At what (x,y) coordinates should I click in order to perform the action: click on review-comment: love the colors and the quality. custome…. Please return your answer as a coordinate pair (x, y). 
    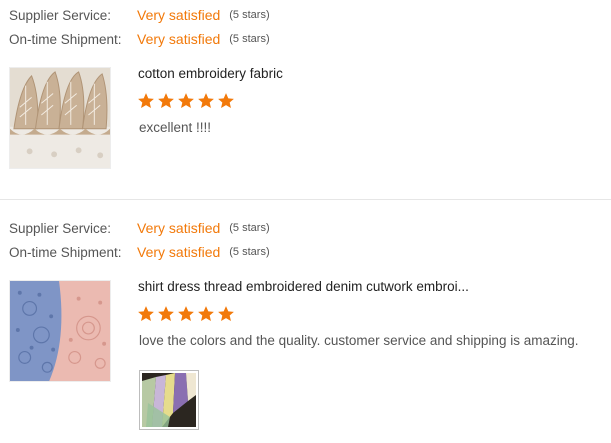
    Looking at the image, I should click on (359, 340).